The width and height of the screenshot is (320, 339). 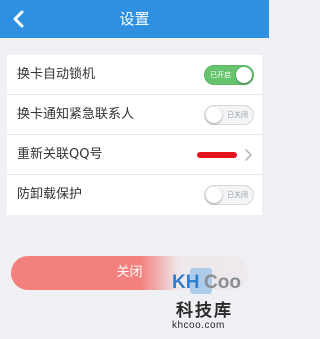 I want to click on setting-row-relink-qq: 重新关联QQ号, so click(x=134, y=155).